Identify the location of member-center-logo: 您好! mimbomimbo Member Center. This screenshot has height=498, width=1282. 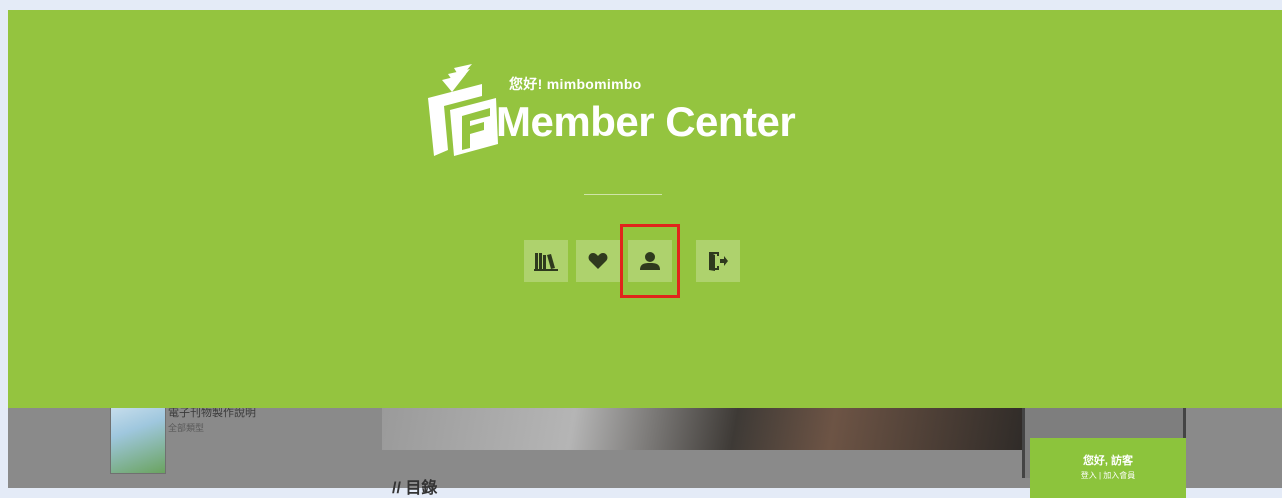
(640, 114).